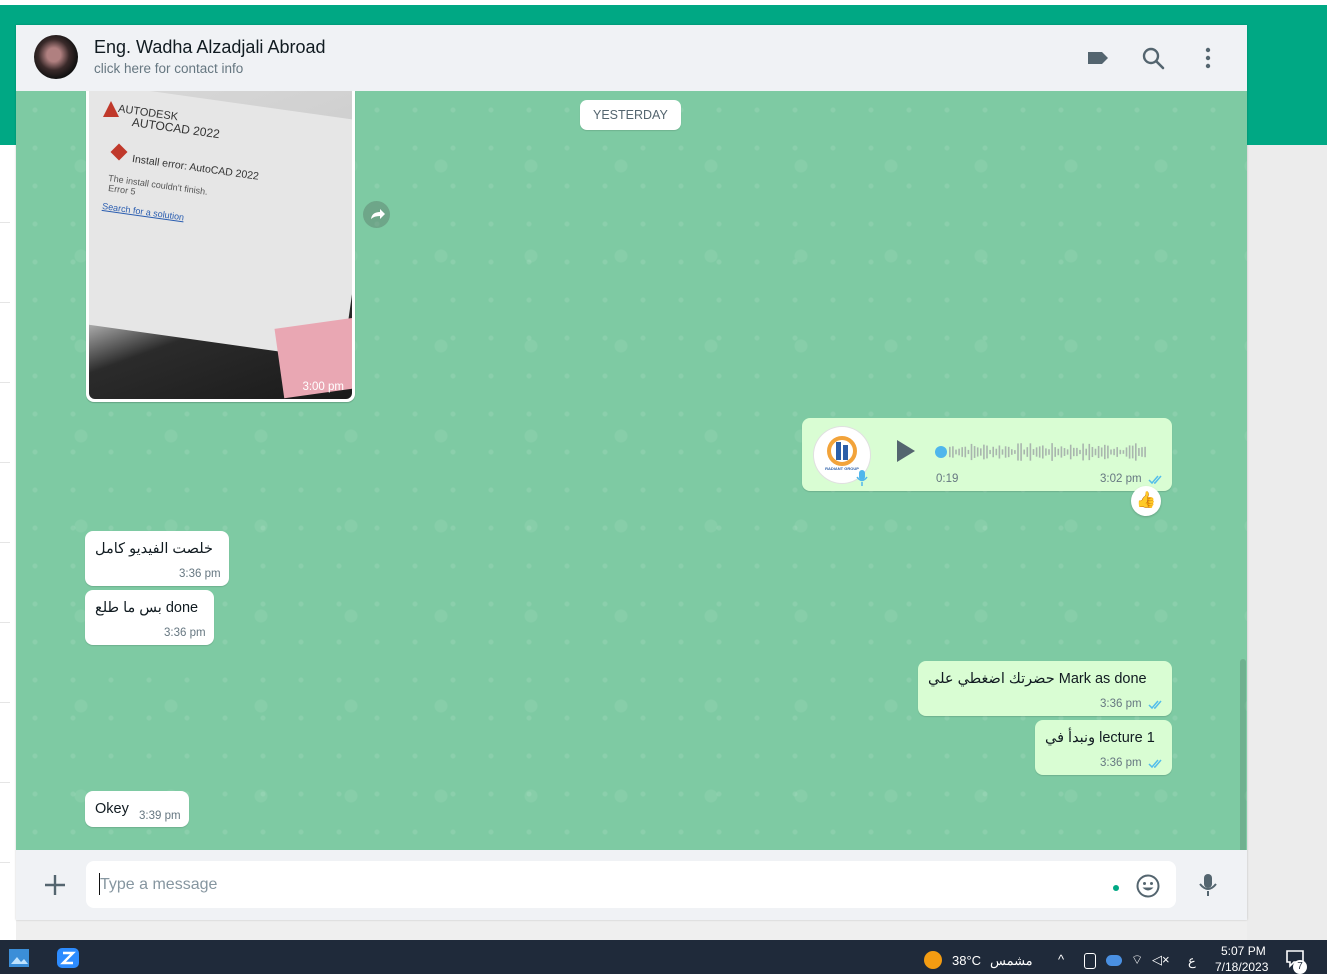  Describe the element at coordinates (168, 68) in the screenshot. I see `contact-info-hint: click here for contact info` at that location.